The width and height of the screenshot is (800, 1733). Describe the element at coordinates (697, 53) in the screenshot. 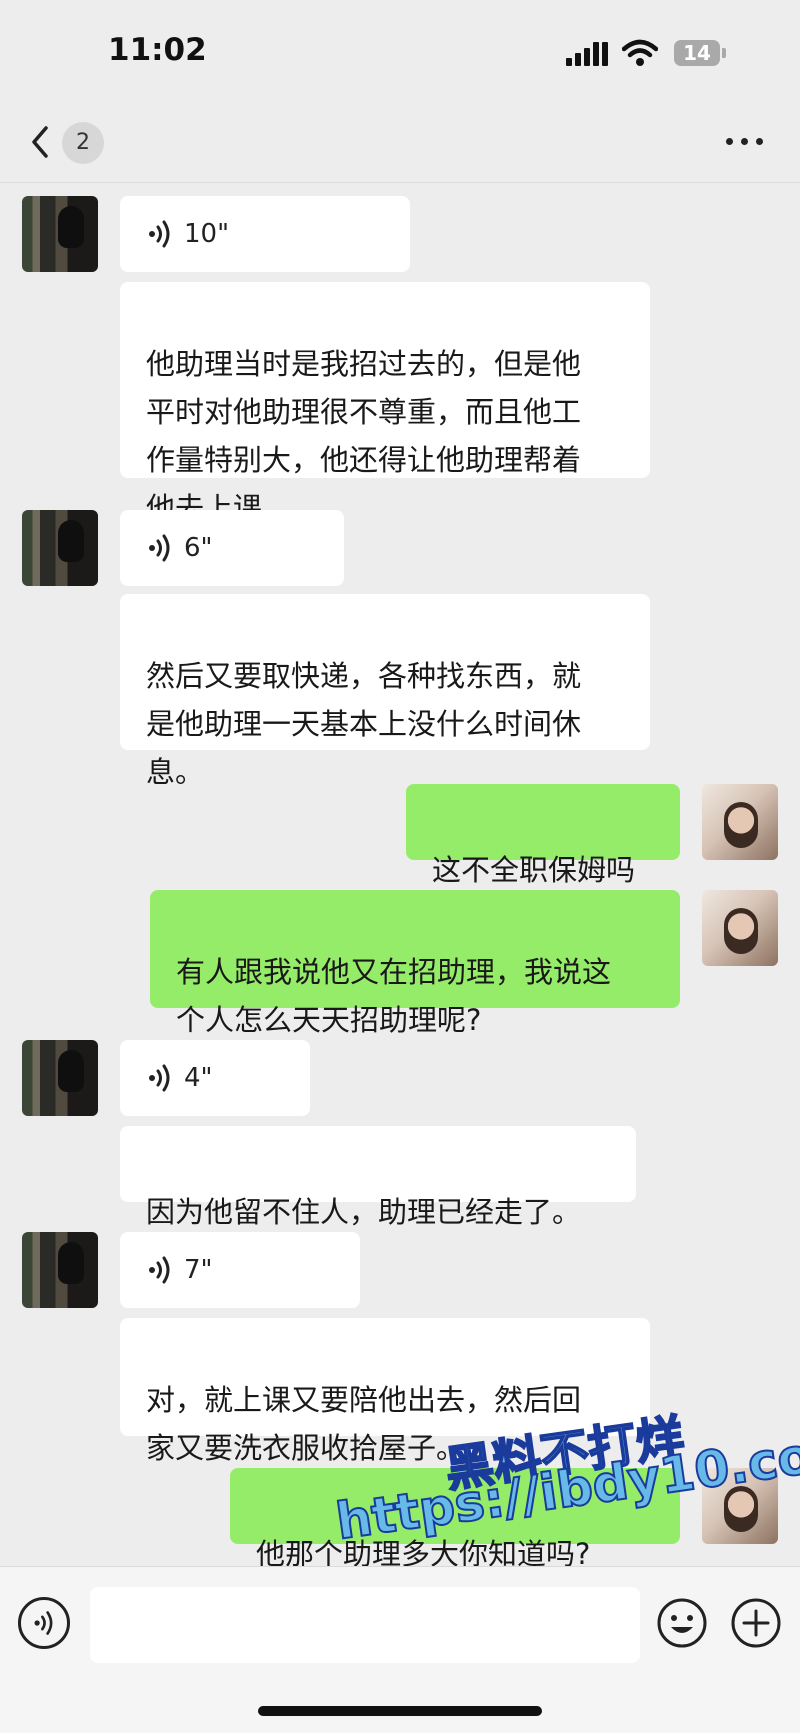

I see `battery-indicator: 14` at that location.